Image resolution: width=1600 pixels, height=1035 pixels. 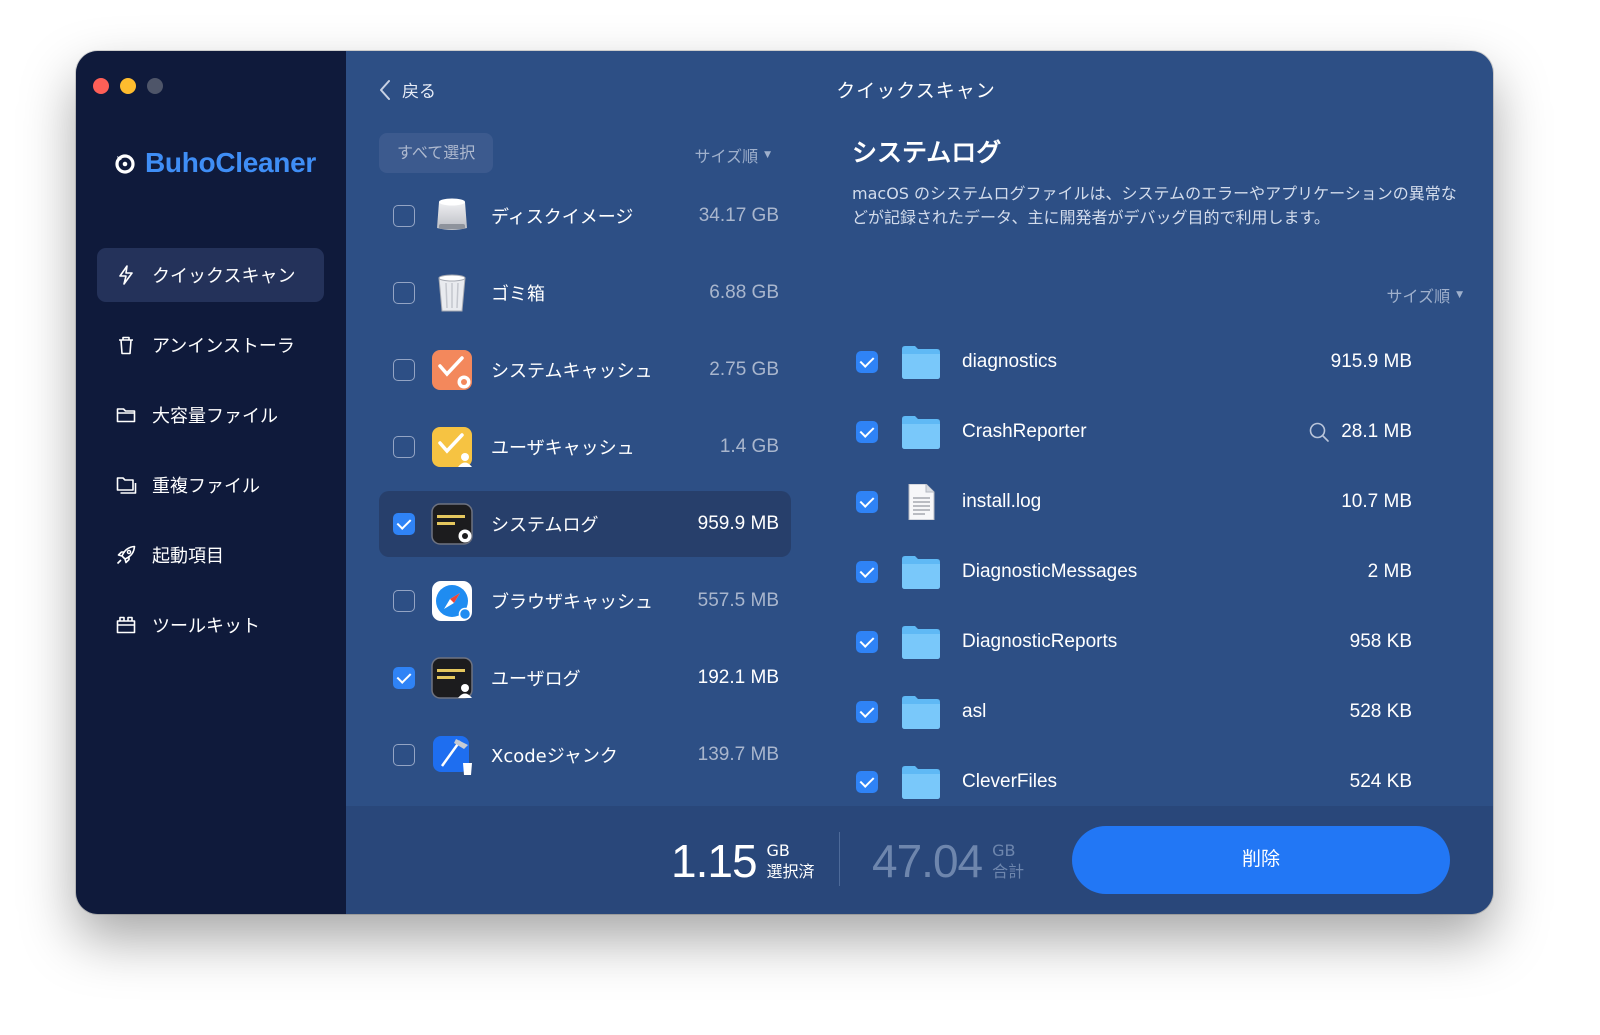 What do you see at coordinates (744, 369) in the screenshot?
I see `category-size: 2.75 GB` at bounding box center [744, 369].